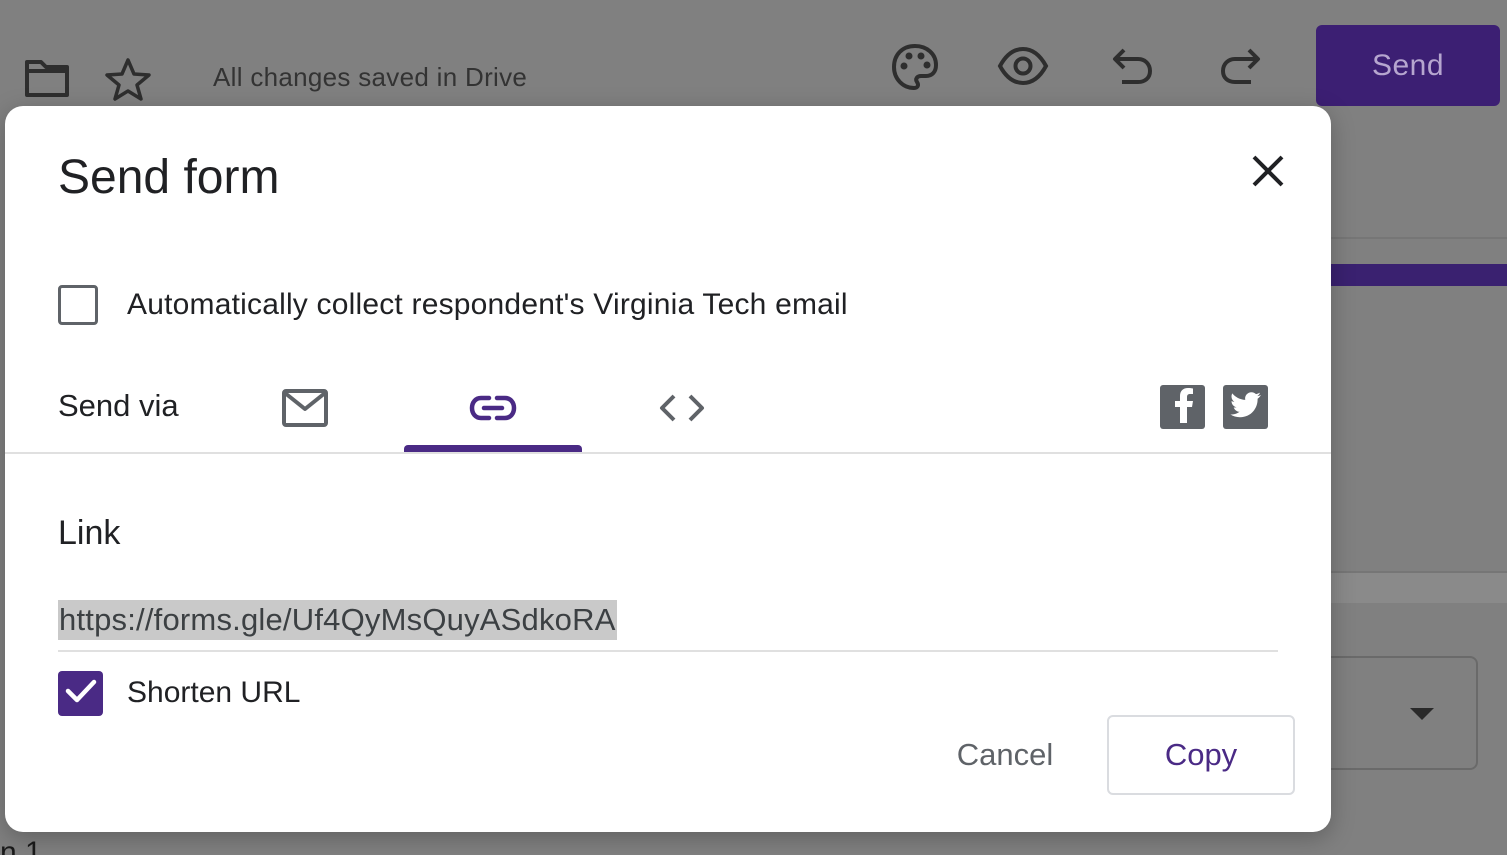 This screenshot has width=1507, height=855. I want to click on dropdown-arrow-icon, so click(1422, 714).